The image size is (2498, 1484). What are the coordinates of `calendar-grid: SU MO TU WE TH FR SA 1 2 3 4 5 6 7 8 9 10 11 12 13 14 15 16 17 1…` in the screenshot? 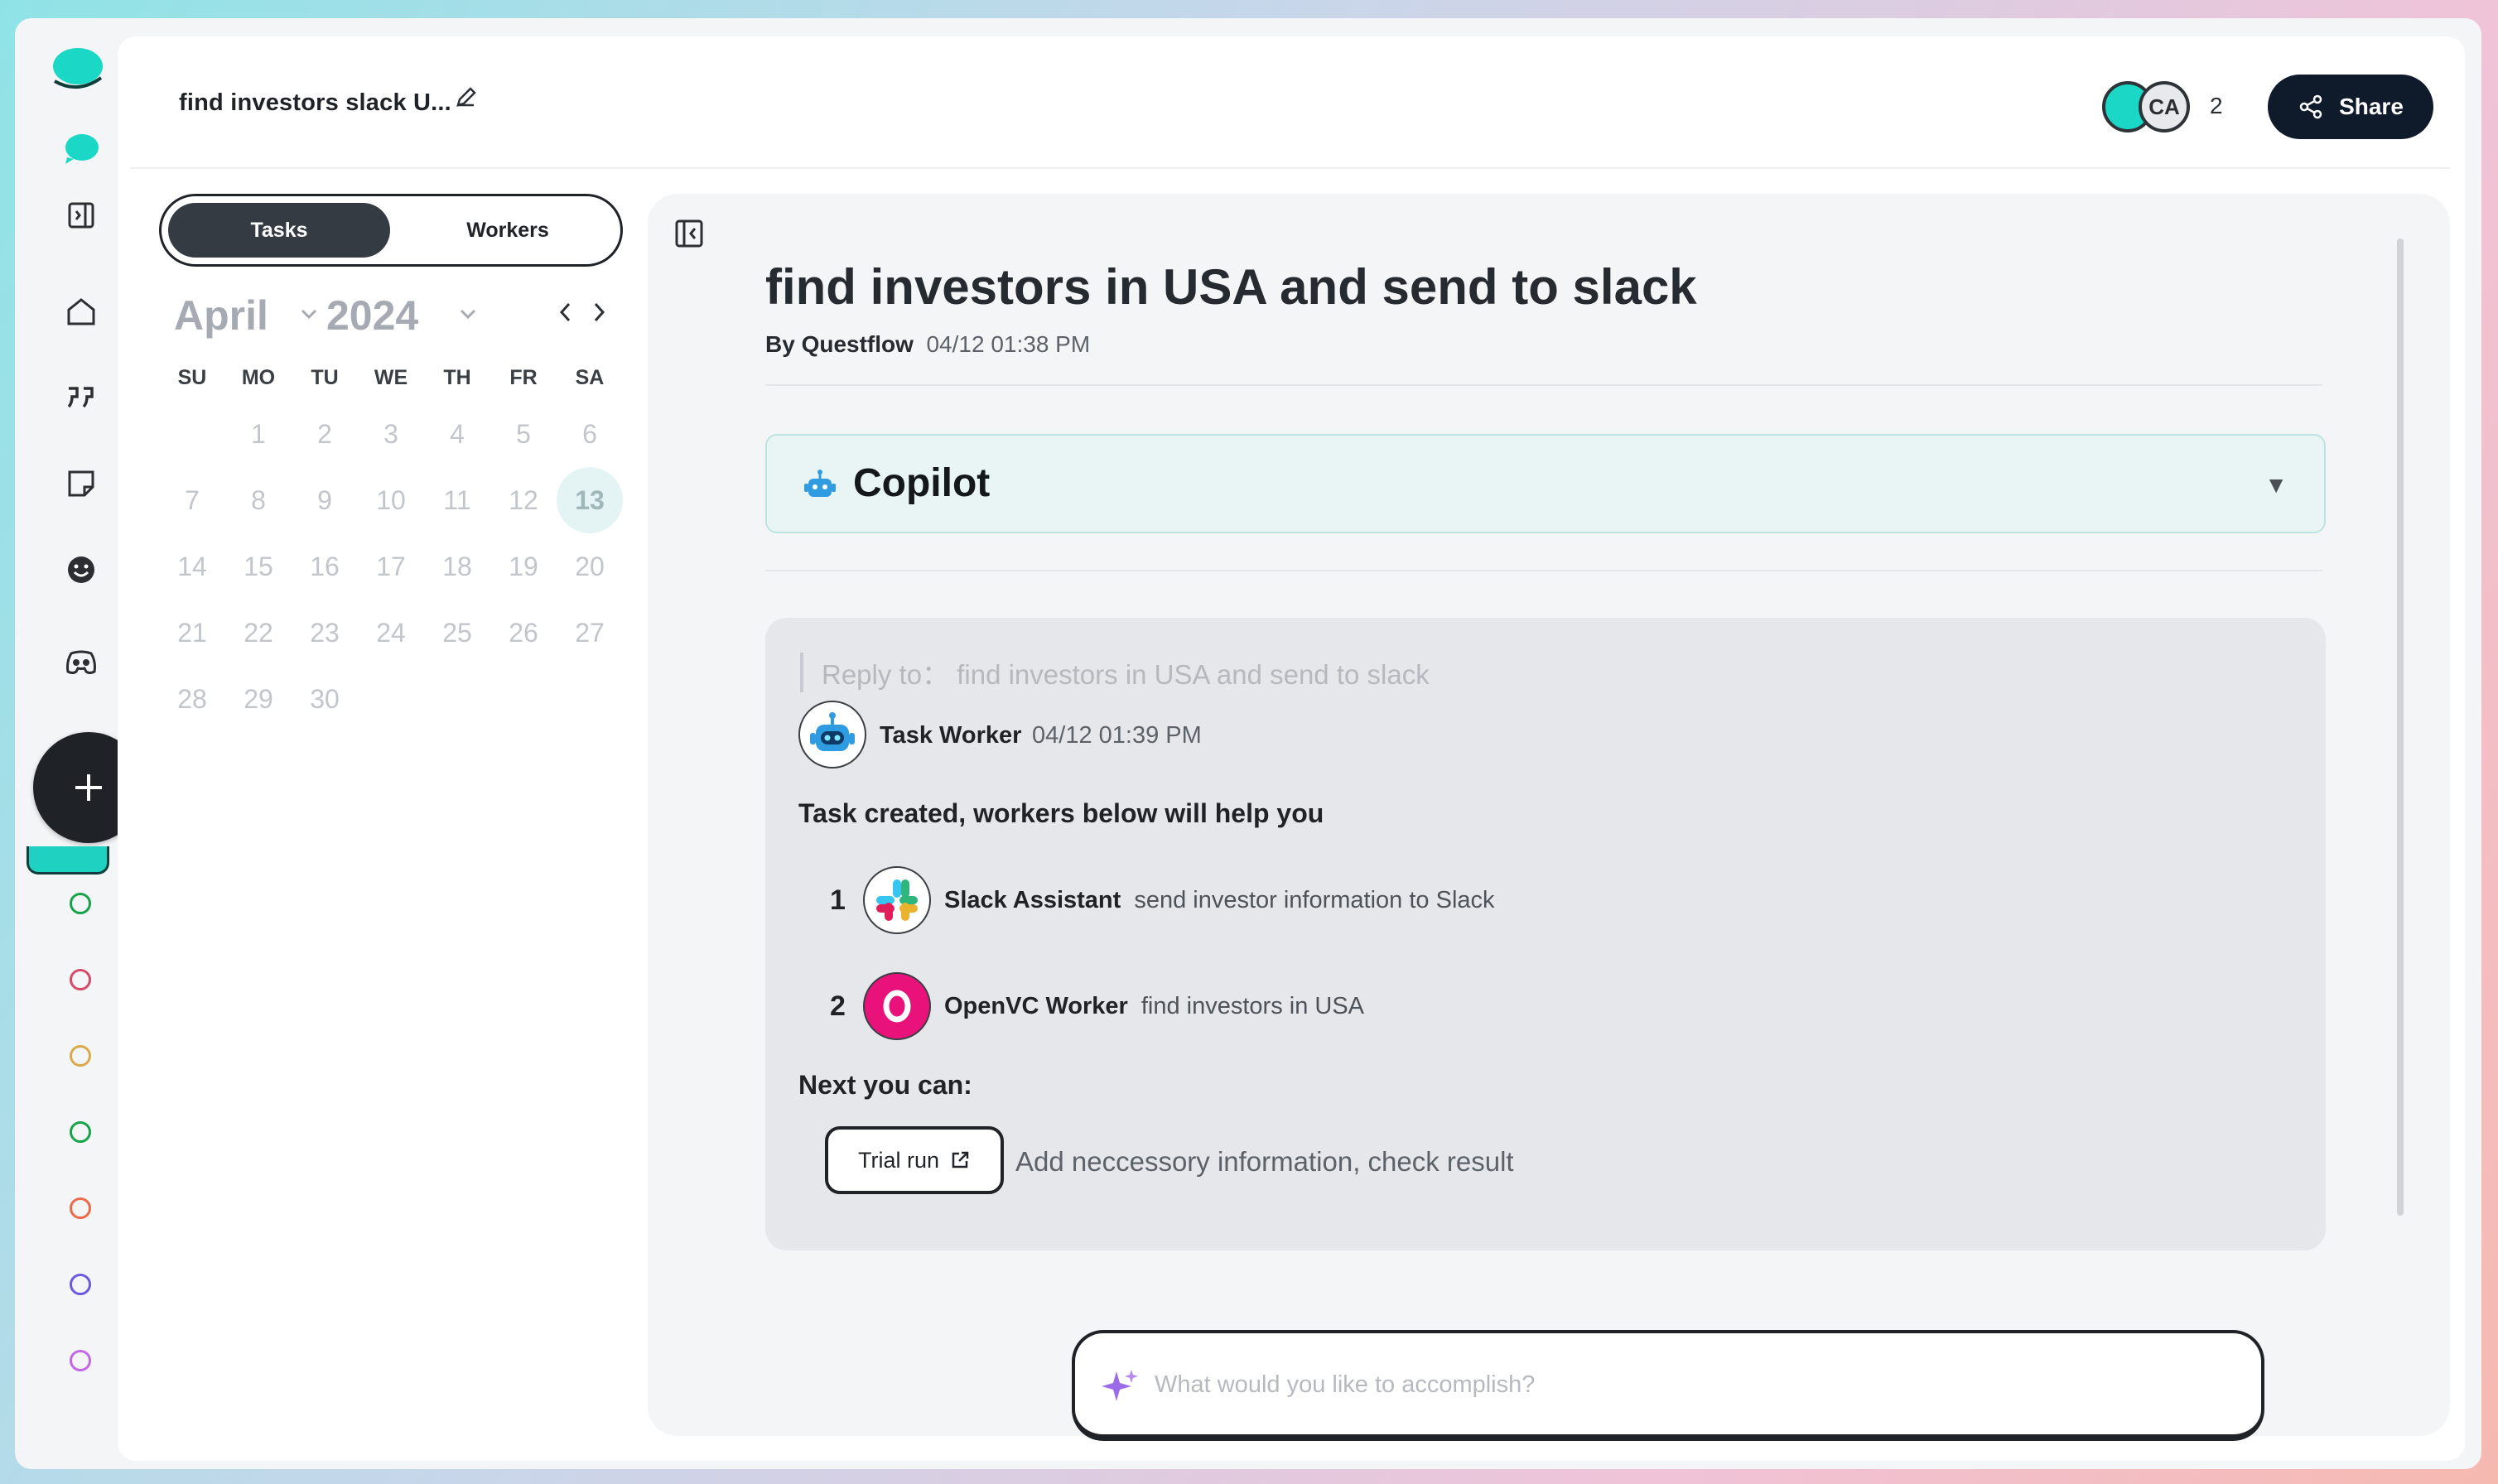 It's located at (391, 543).